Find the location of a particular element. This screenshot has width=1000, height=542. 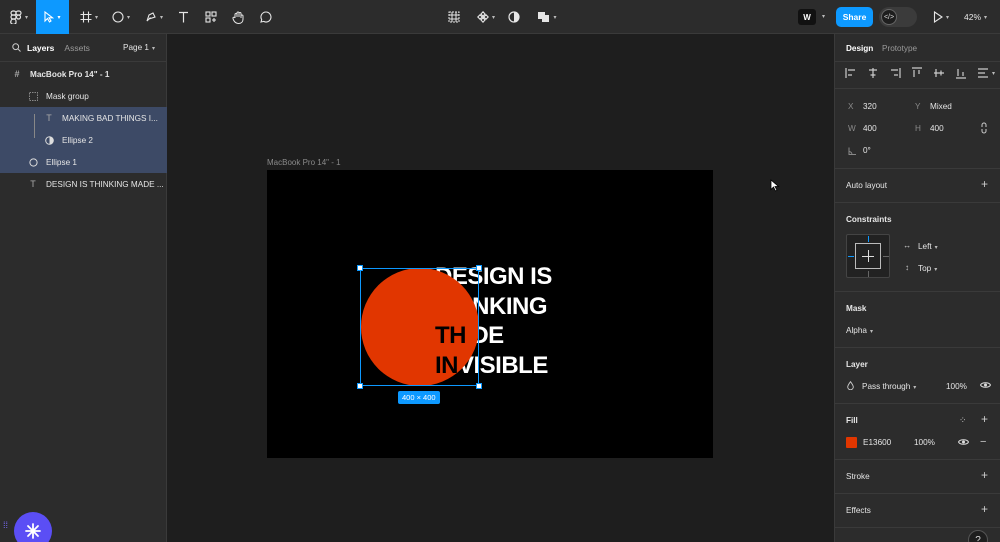

style-grid-icon: ⁘ is located at coordinates (963, 420).